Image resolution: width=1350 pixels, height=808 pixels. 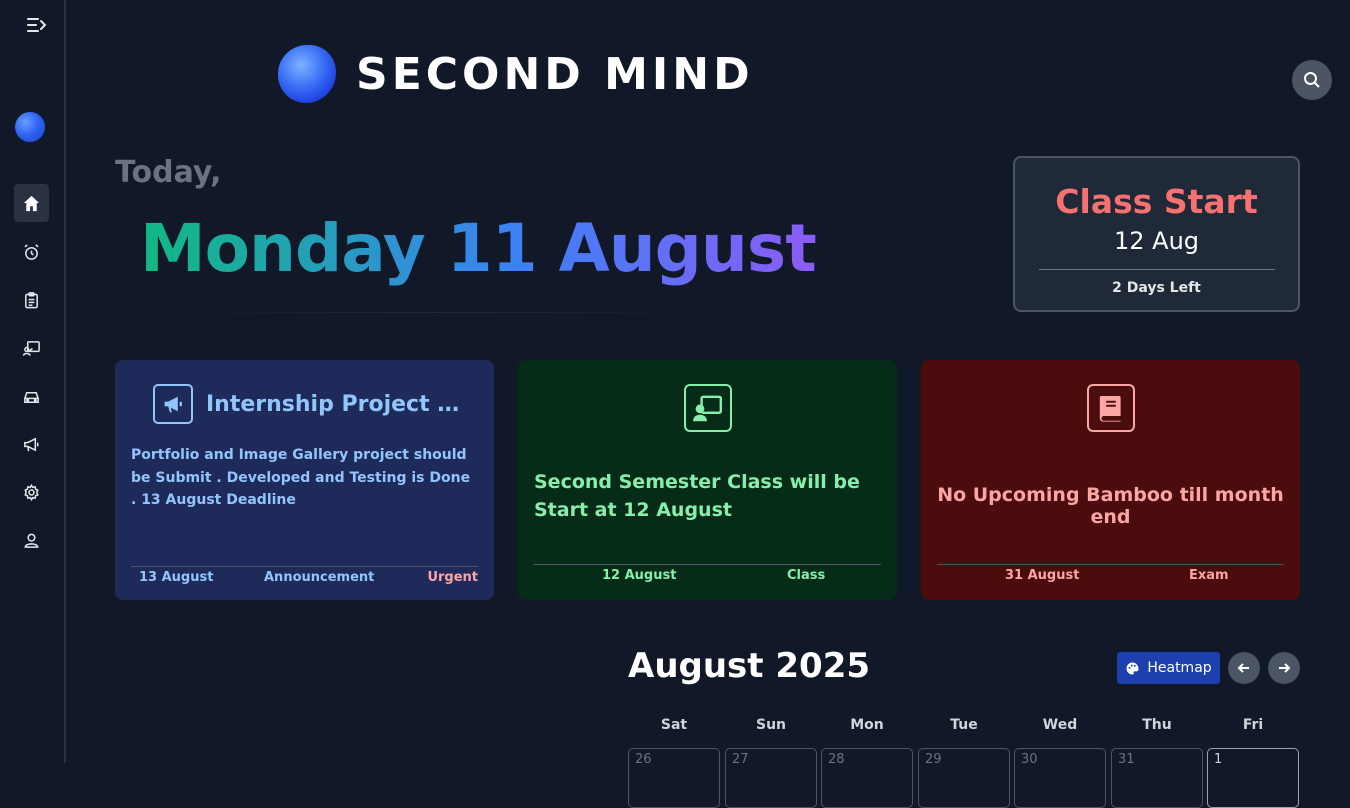 I want to click on card-description: No Upcoming Bamboo till month end, so click(x=1110, y=506).